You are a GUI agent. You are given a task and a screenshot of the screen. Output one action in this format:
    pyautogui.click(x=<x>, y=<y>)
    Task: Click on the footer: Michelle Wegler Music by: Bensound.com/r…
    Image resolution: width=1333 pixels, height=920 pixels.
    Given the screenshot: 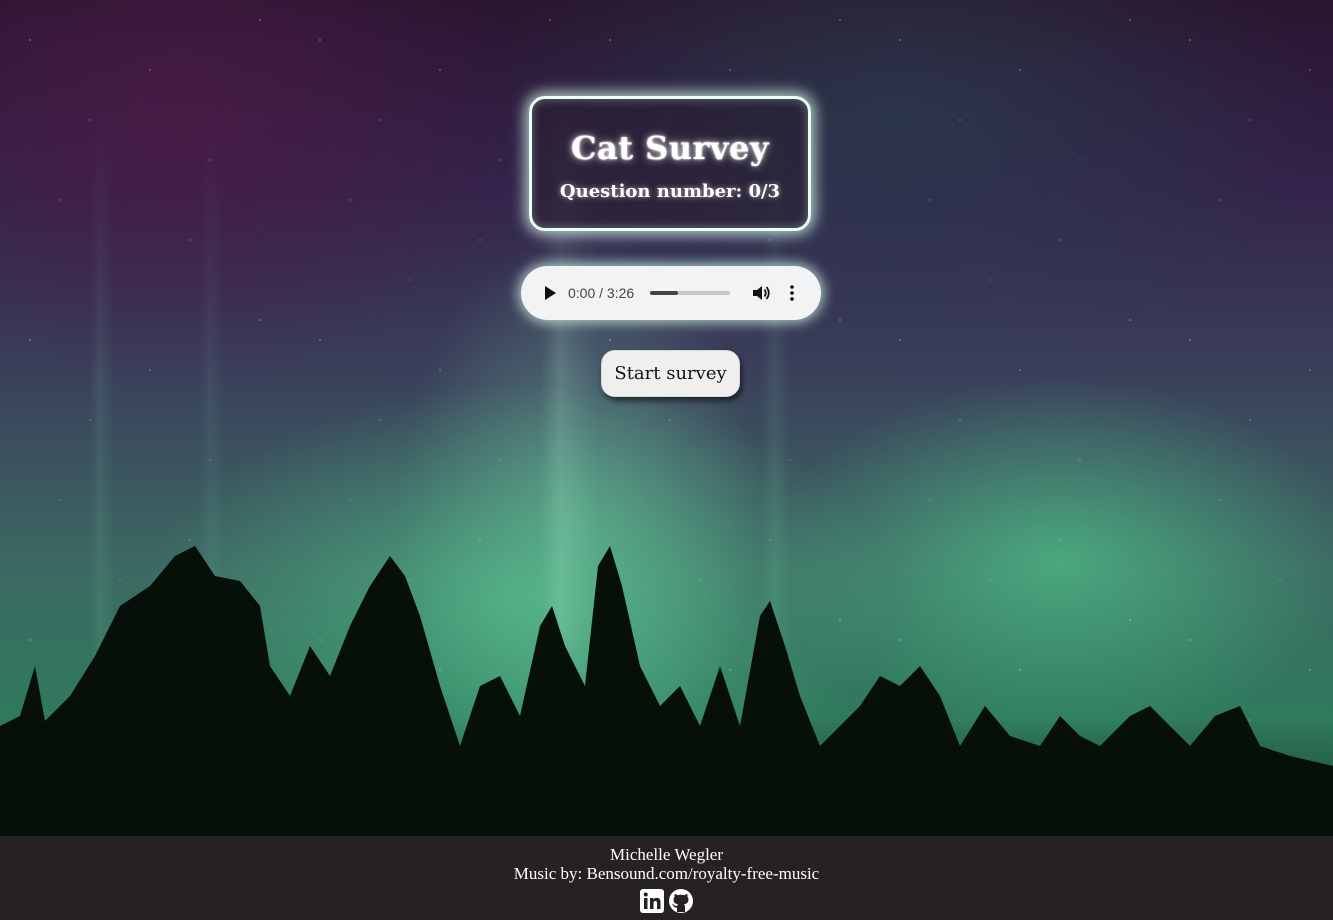 What is the action you would take?
    pyautogui.click(x=666, y=878)
    